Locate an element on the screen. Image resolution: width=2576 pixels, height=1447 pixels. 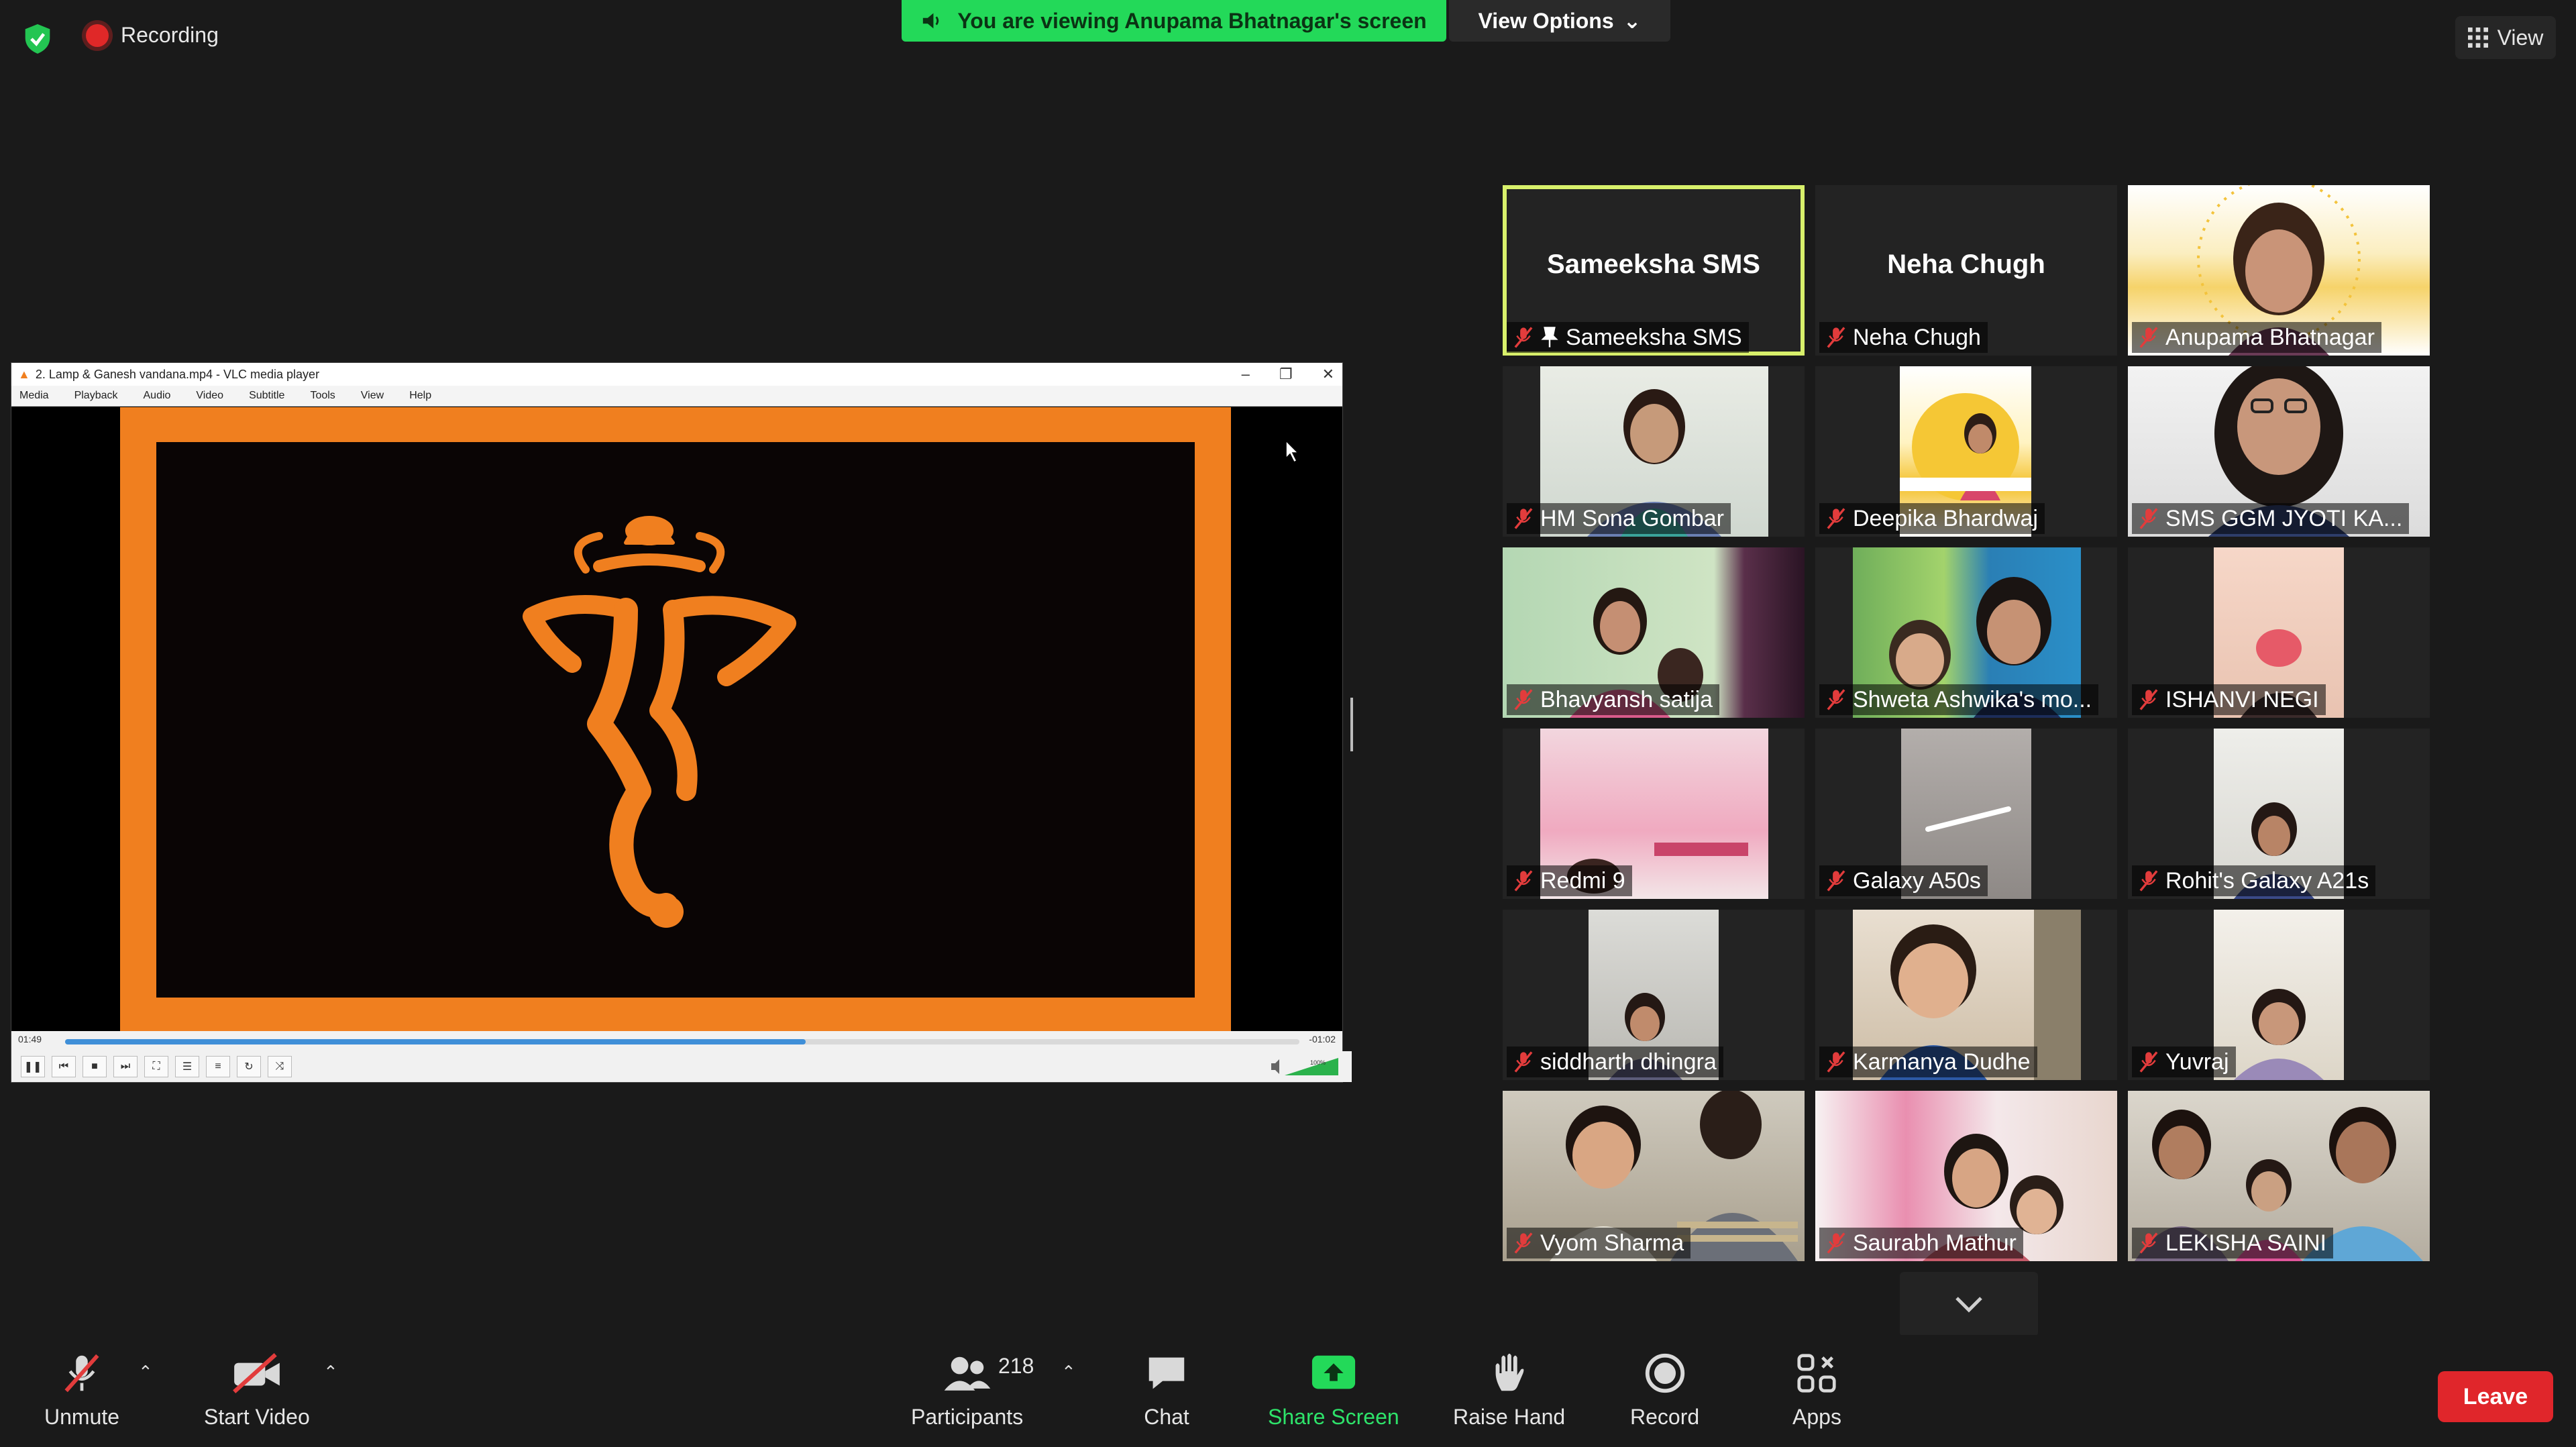
audio-options-caret-icon: ⌃ is located at coordinates (145, 1372).